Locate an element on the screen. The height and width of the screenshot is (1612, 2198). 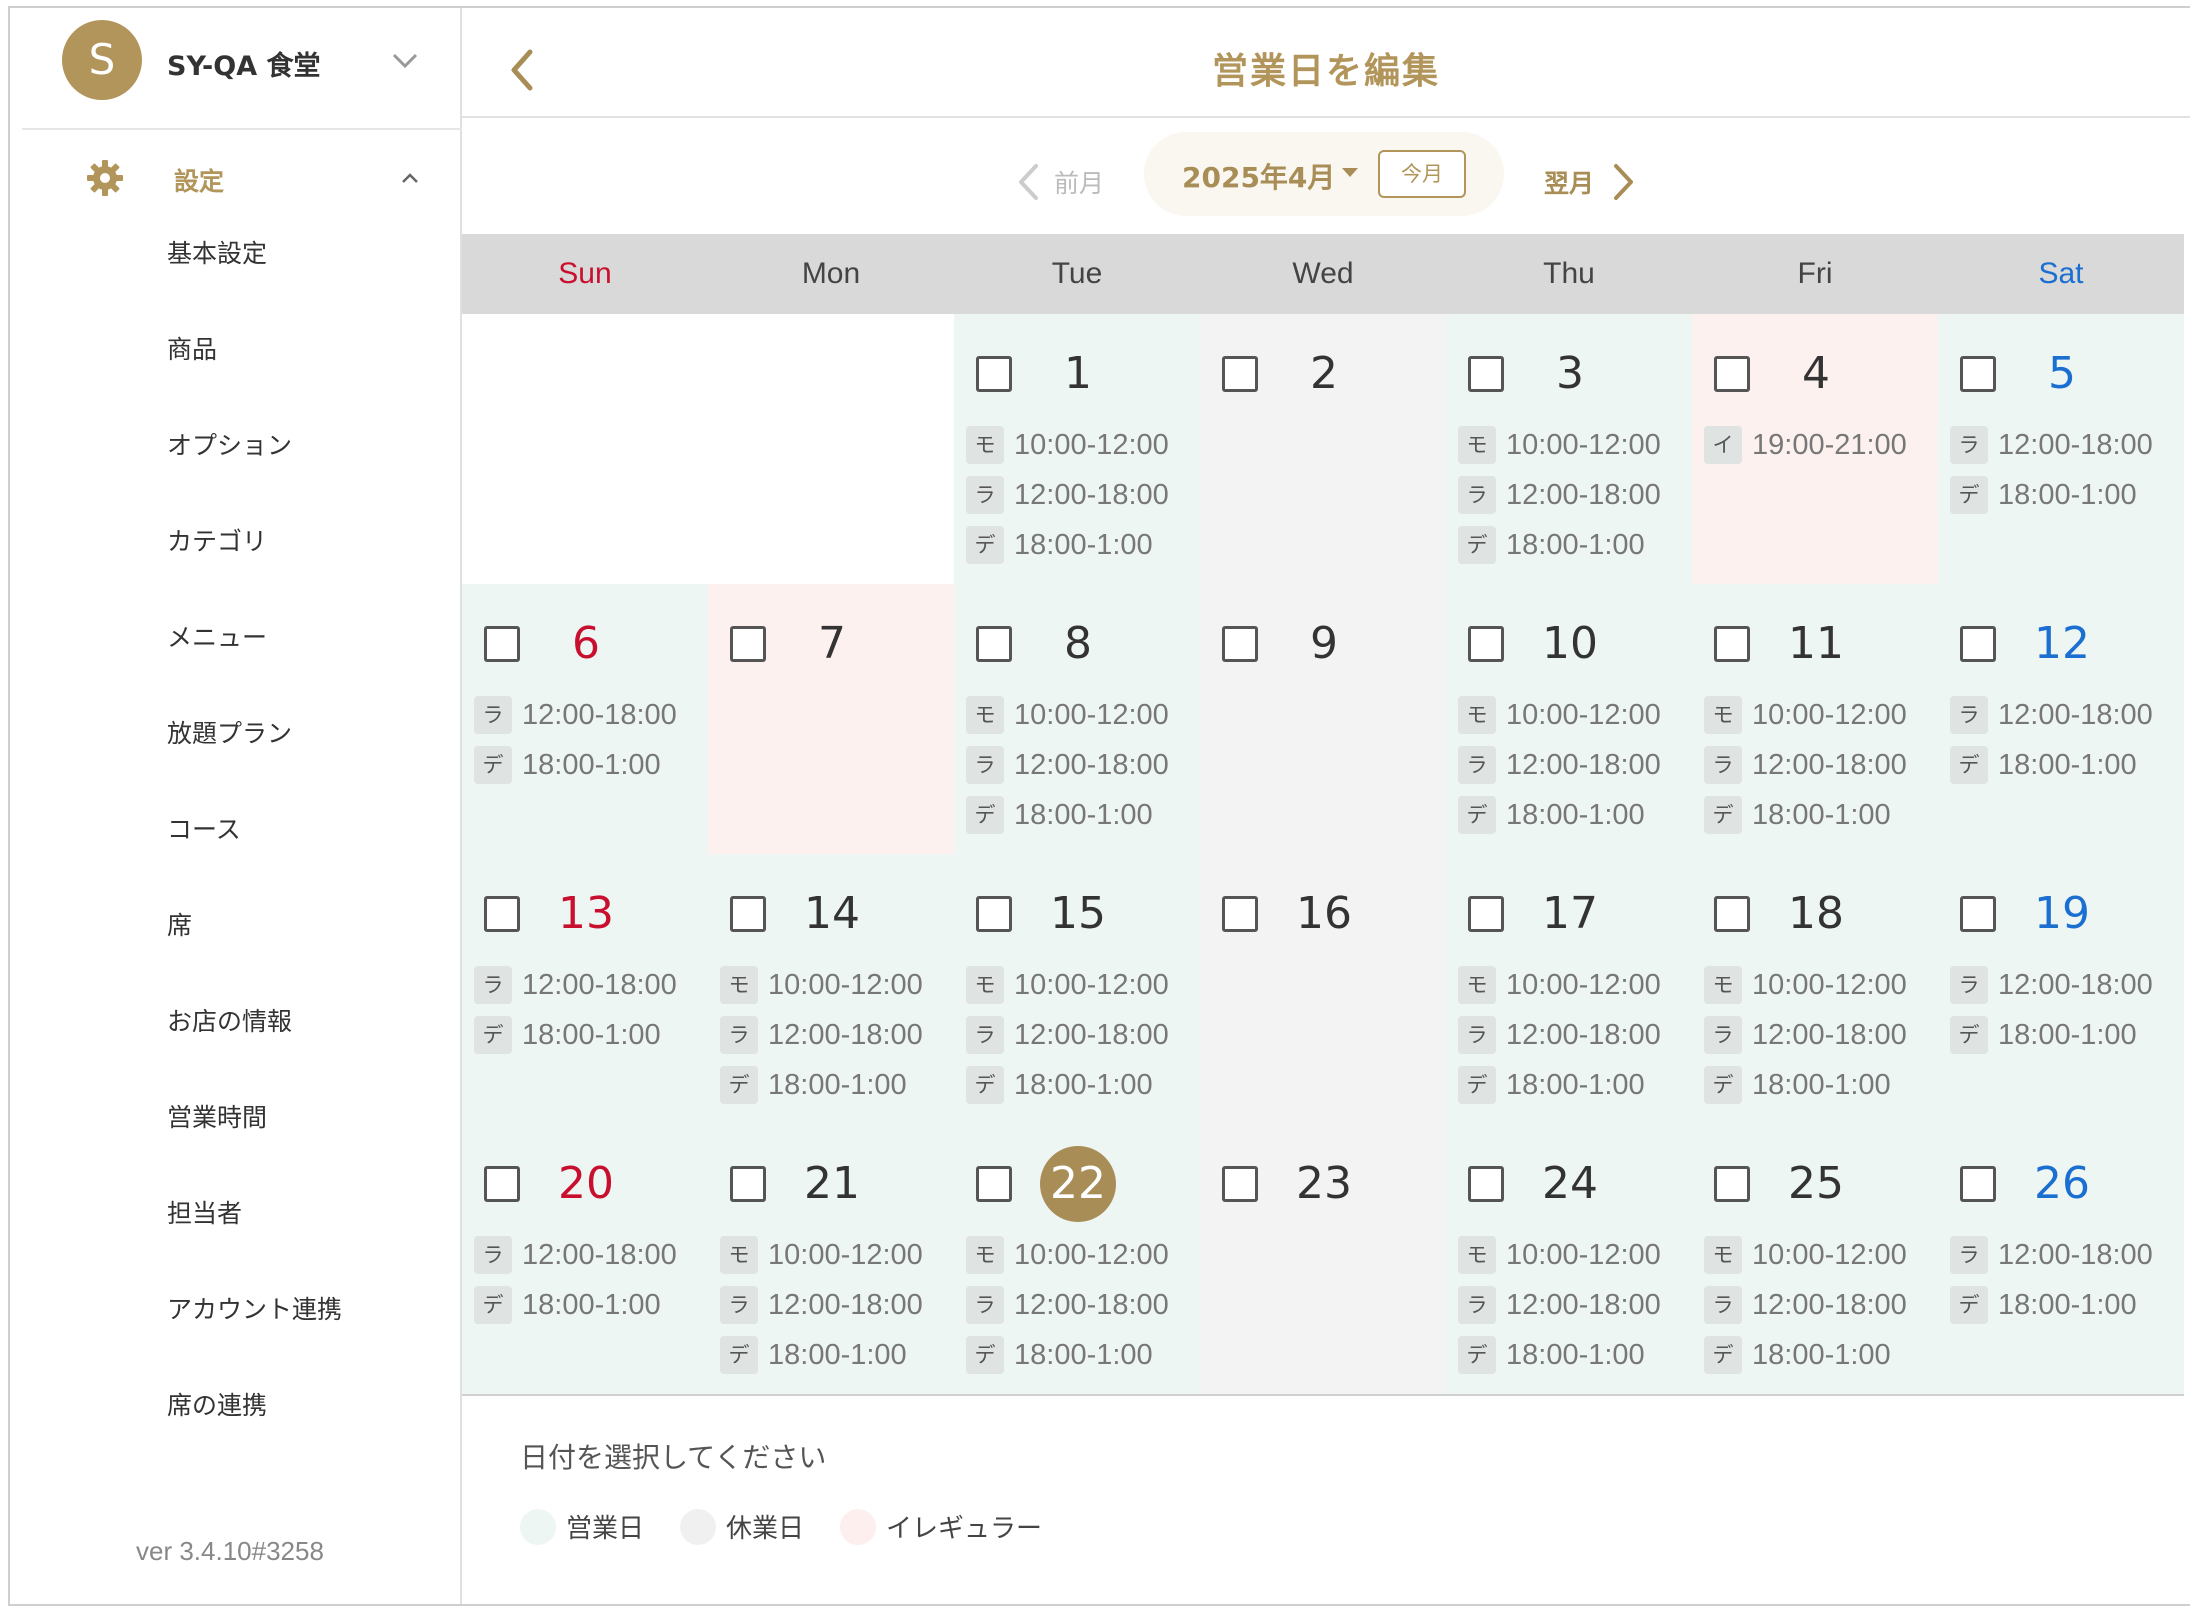
calendar-day-cell: 9 is located at coordinates (1323, 719).